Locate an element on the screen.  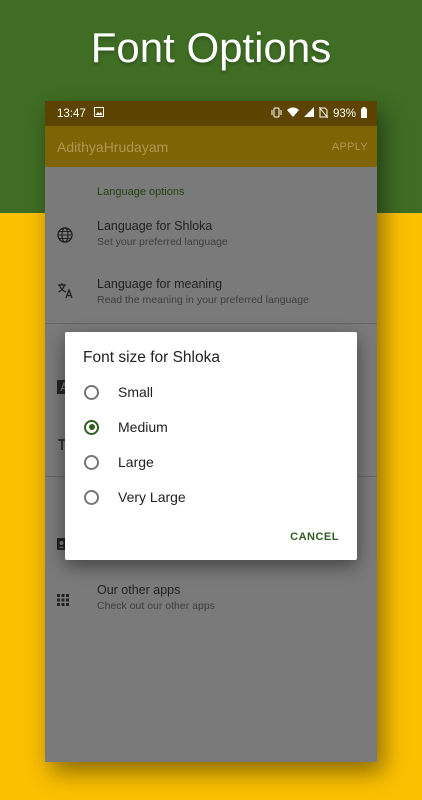
radio-option-small: Small is located at coordinates (118, 392).